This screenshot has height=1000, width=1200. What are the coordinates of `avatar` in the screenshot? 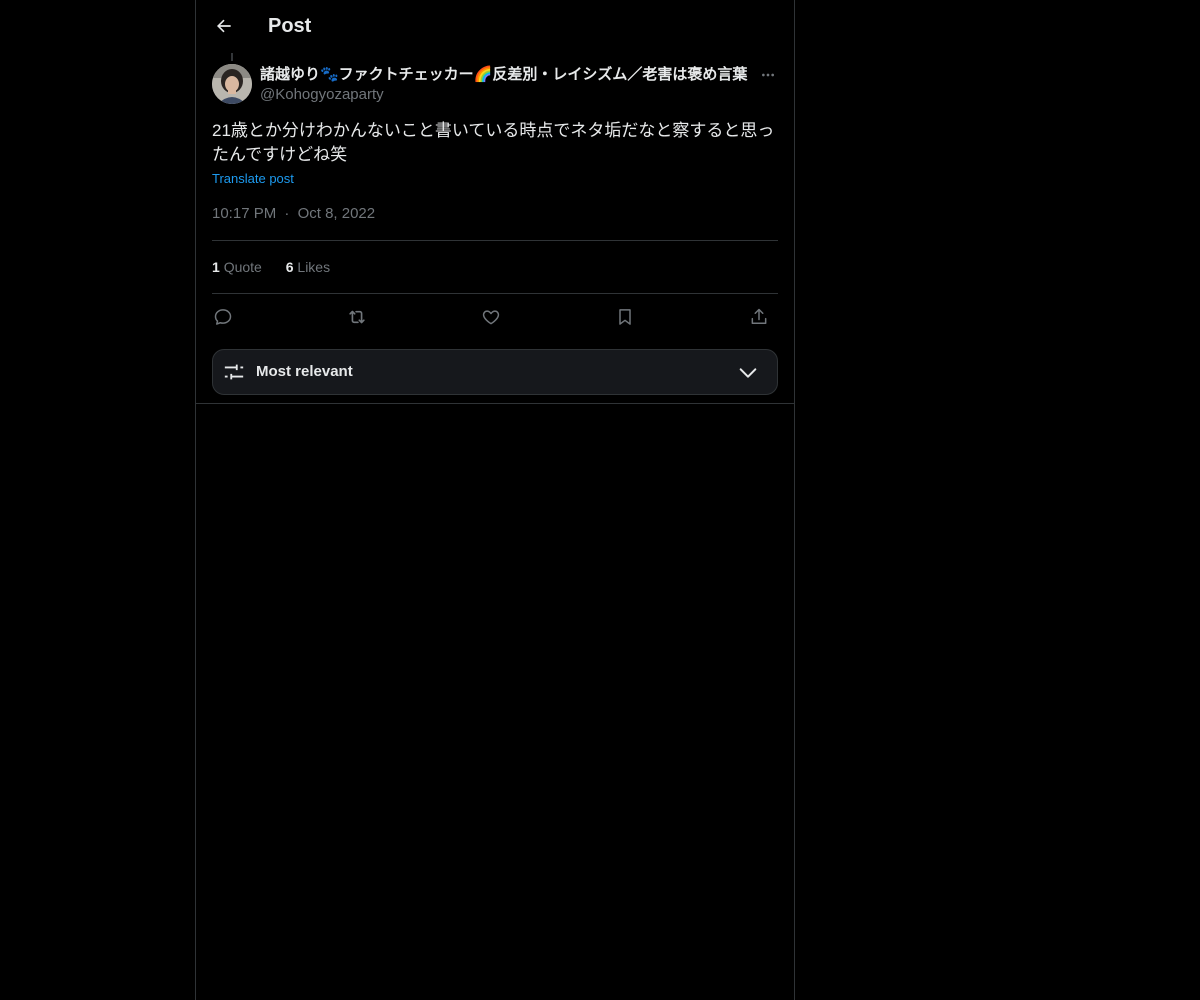 It's located at (232, 84).